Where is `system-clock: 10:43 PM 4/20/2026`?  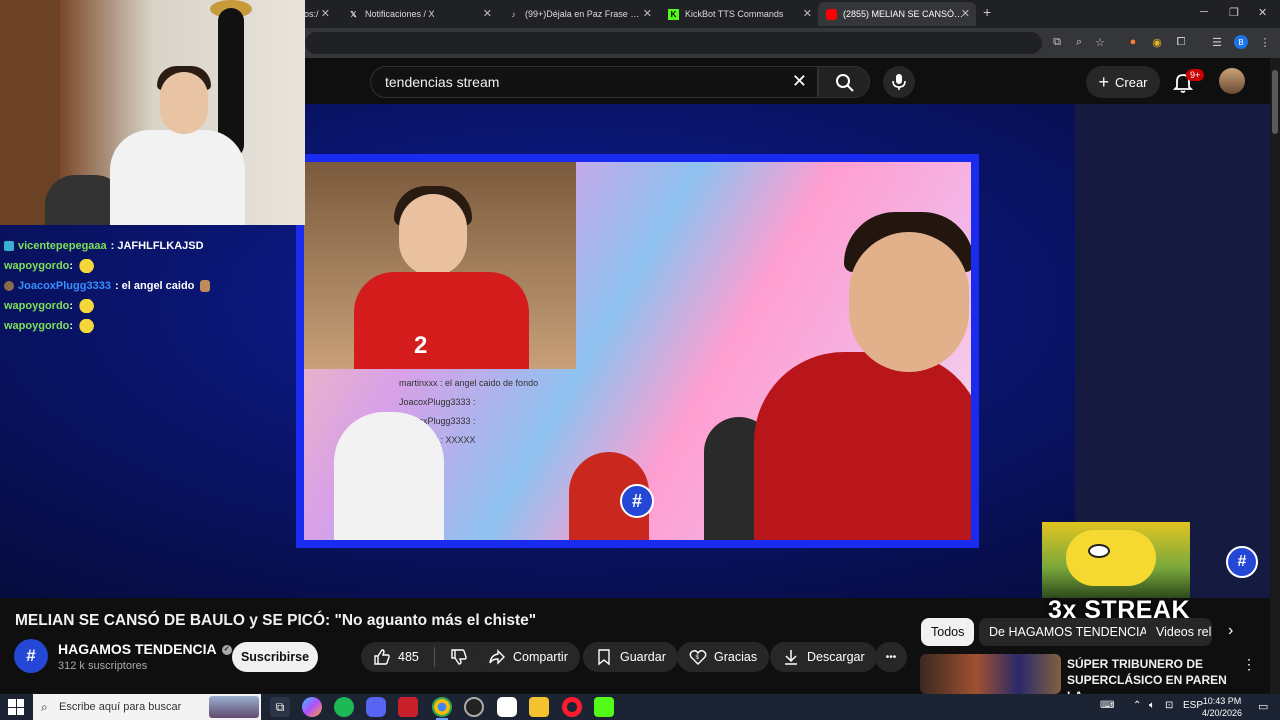
system-clock: 10:43 PM 4/20/2026 is located at coordinates (1222, 707).